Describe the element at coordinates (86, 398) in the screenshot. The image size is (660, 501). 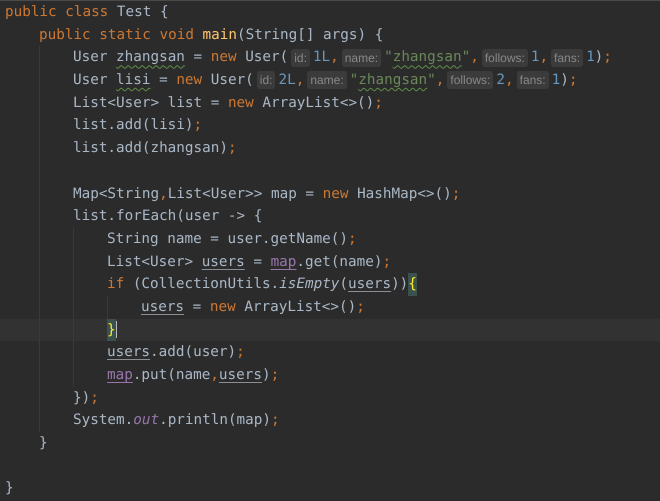
I see `code-line: });` at that location.